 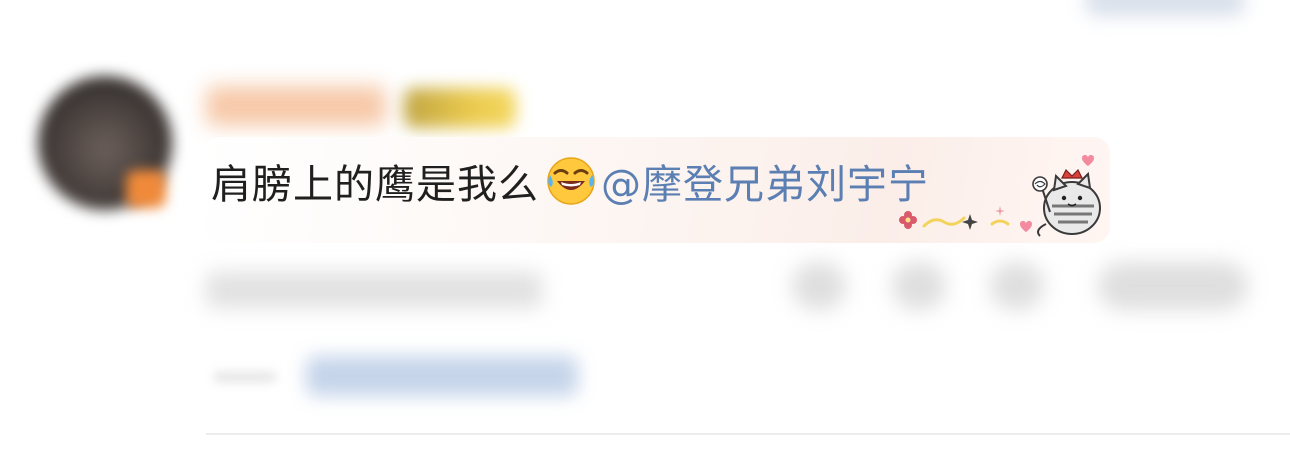 I want to click on comment-text: 肩膀上的鹰是我么, so click(x=375, y=185).